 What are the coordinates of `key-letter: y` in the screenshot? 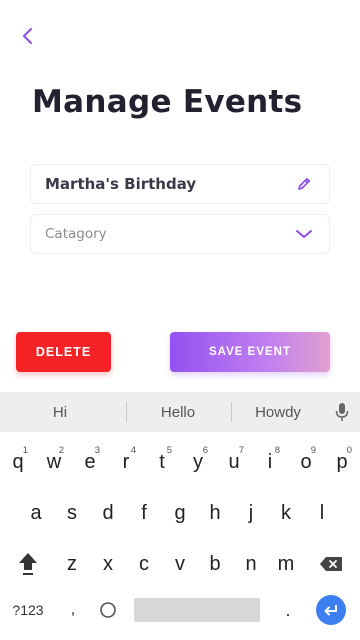 It's located at (198, 461).